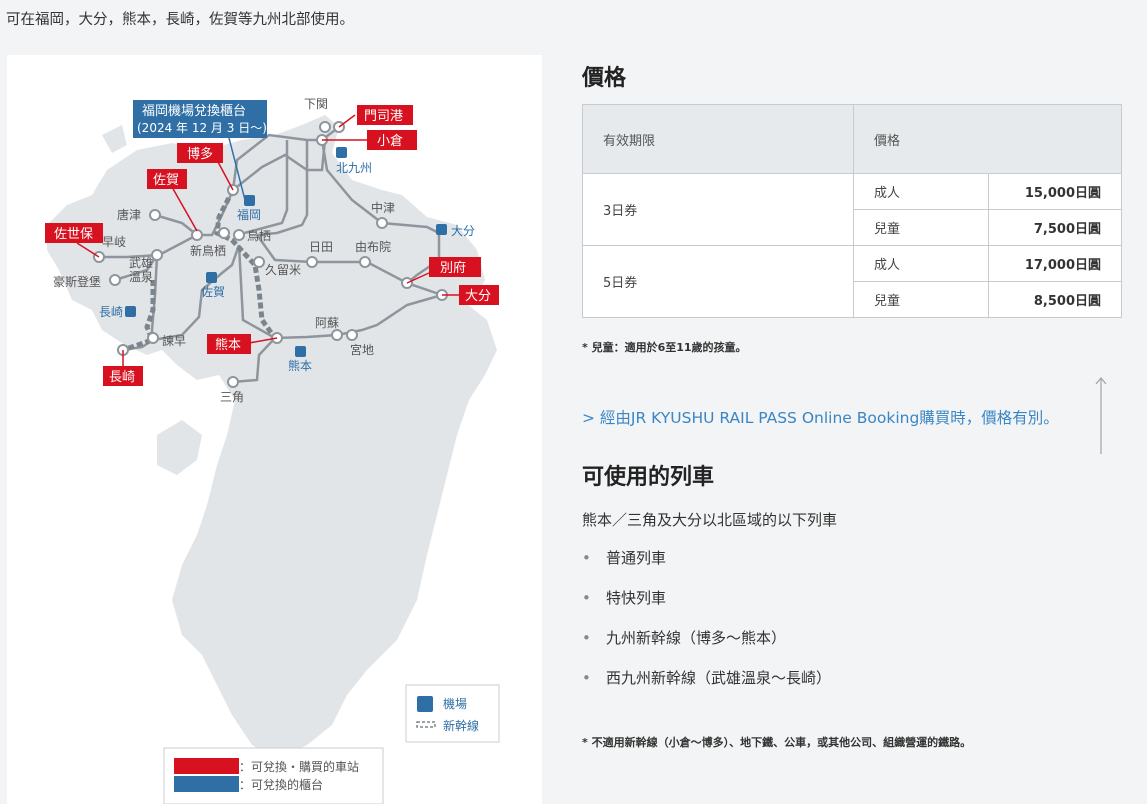 The width and height of the screenshot is (1147, 804). I want to click on key-red-label: ：可兌換・購買的車站, so click(299, 766).